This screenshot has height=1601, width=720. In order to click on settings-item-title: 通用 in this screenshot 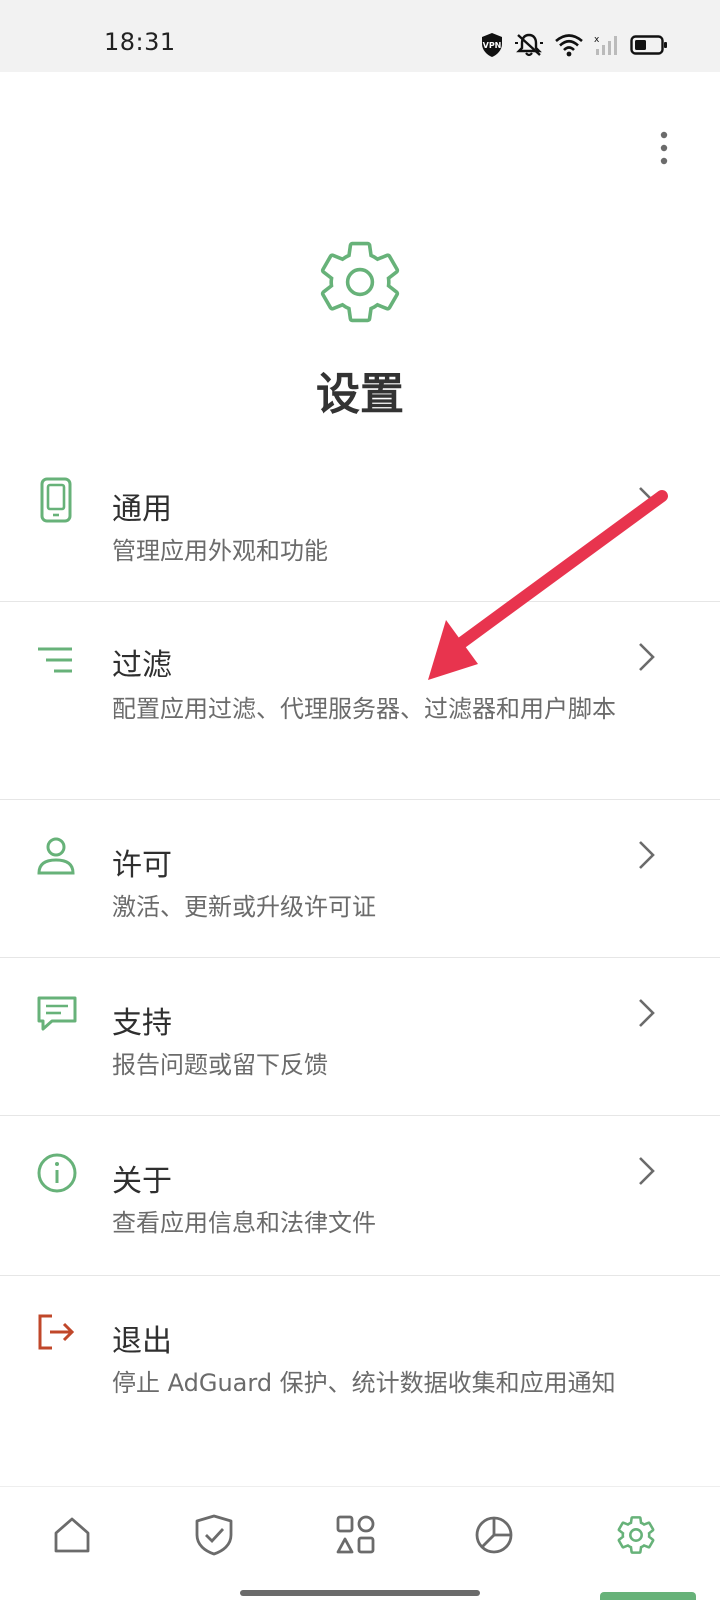, I will do `click(142, 509)`.